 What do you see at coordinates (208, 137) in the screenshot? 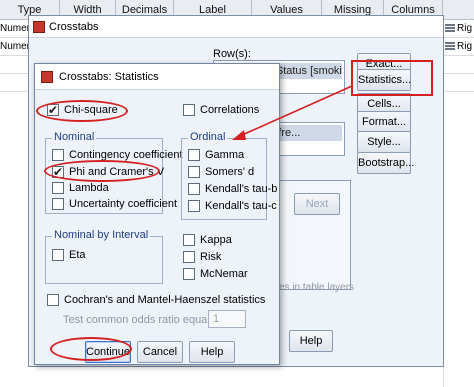
I see `ordinal-title: Ordinal` at bounding box center [208, 137].